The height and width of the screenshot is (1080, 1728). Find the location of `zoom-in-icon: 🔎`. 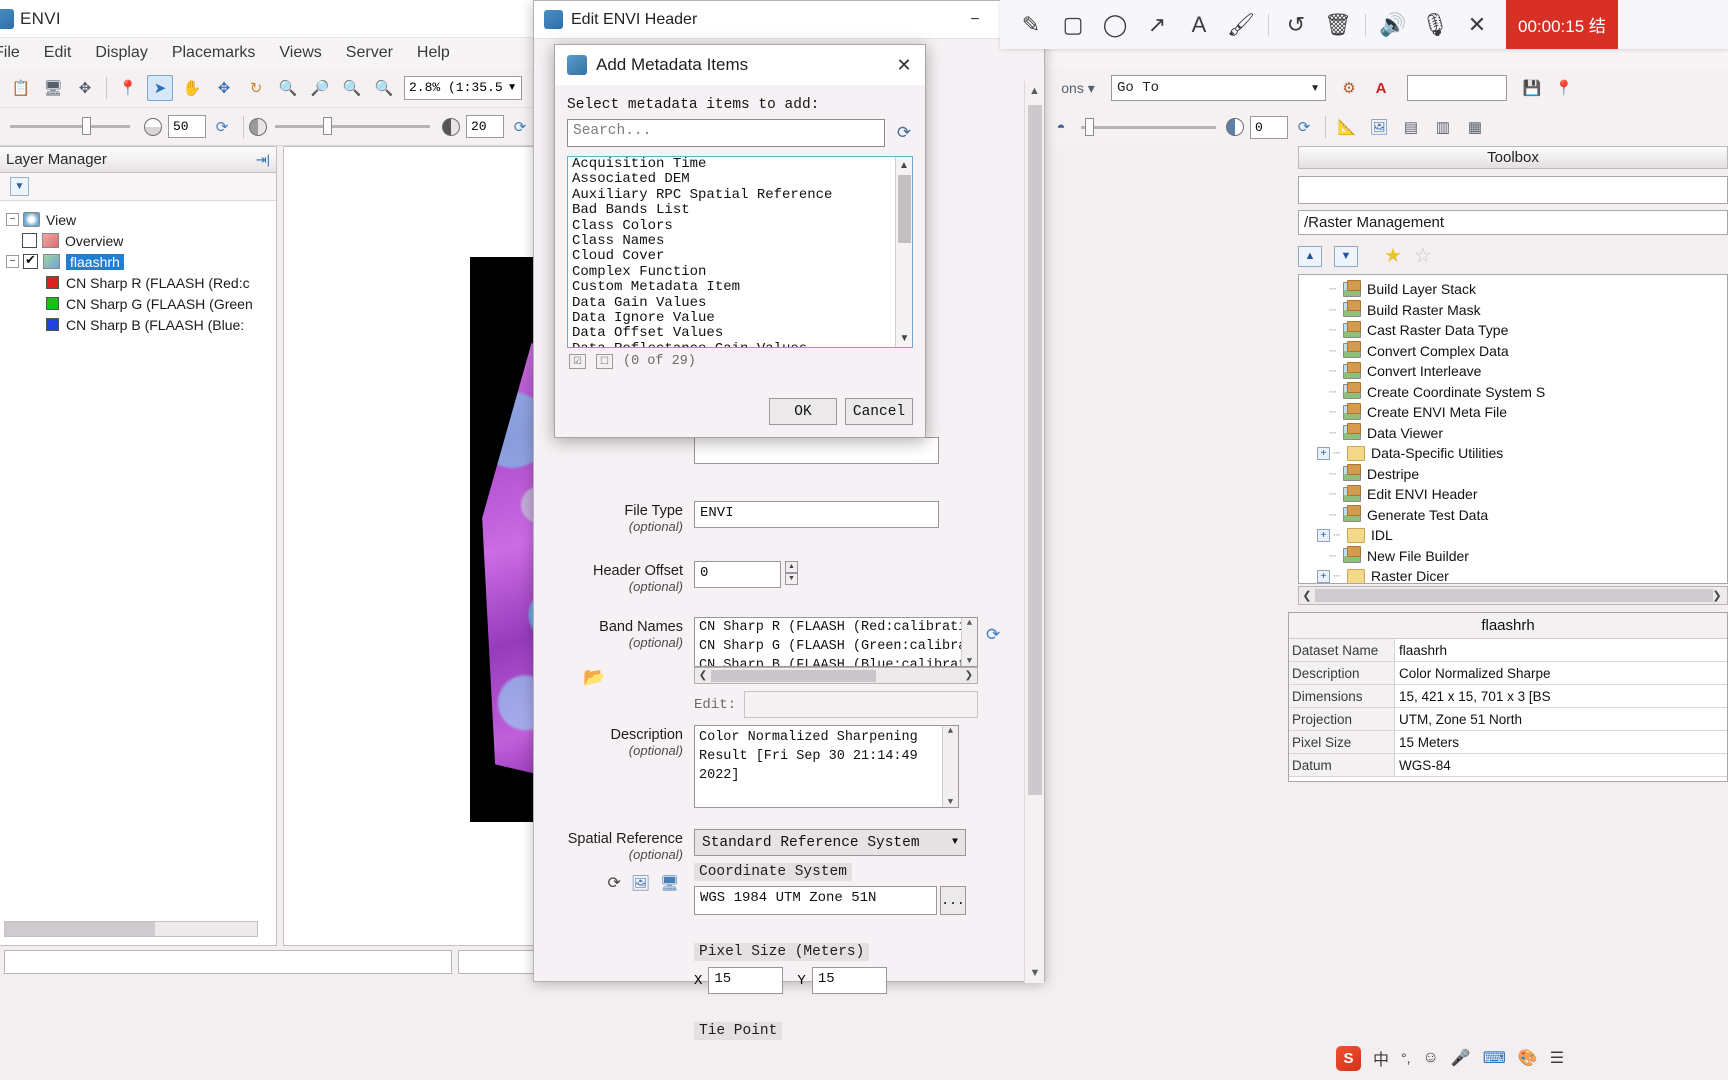

zoom-in-icon: 🔎 is located at coordinates (320, 88).